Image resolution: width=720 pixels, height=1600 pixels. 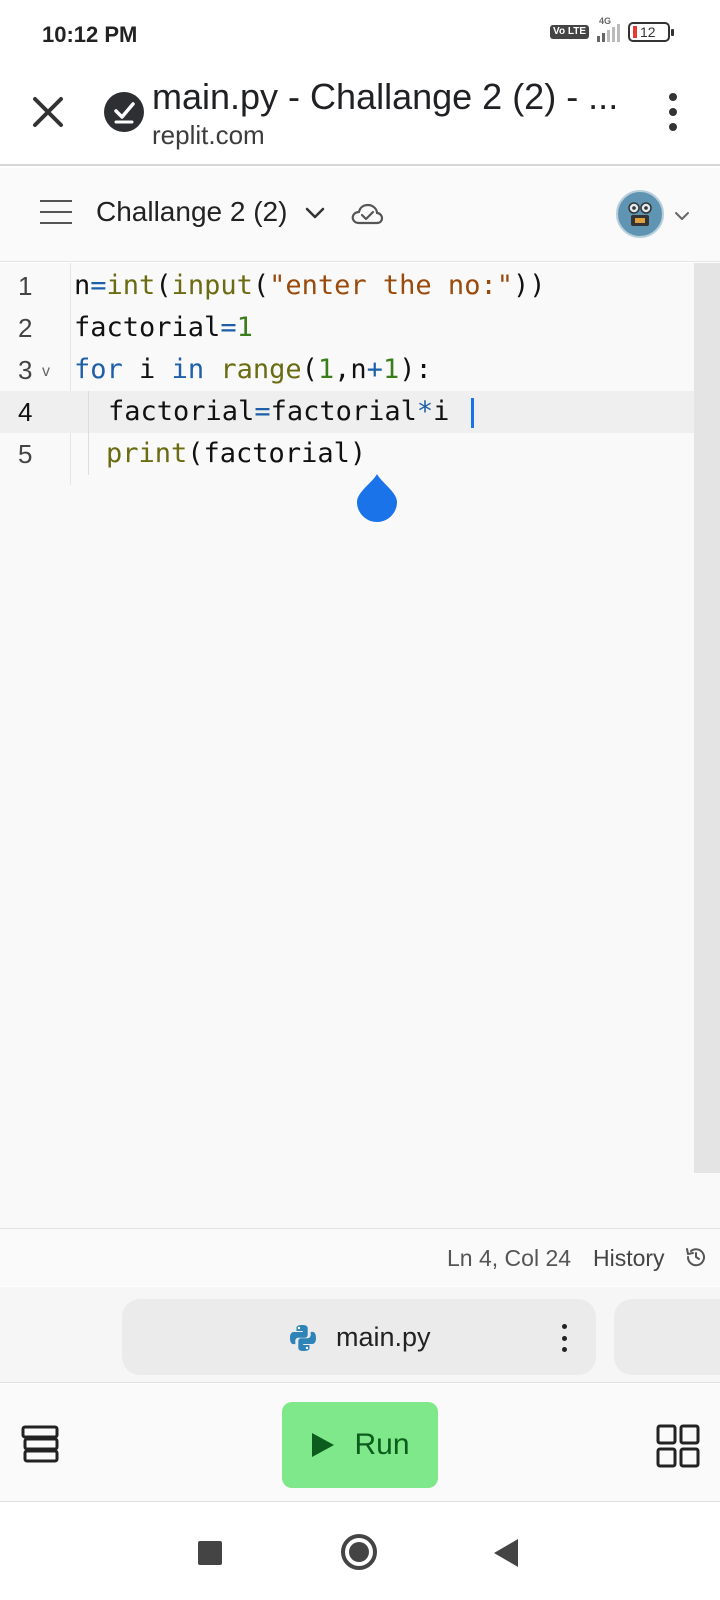 I want to click on line-number: 4, so click(x=25, y=412).